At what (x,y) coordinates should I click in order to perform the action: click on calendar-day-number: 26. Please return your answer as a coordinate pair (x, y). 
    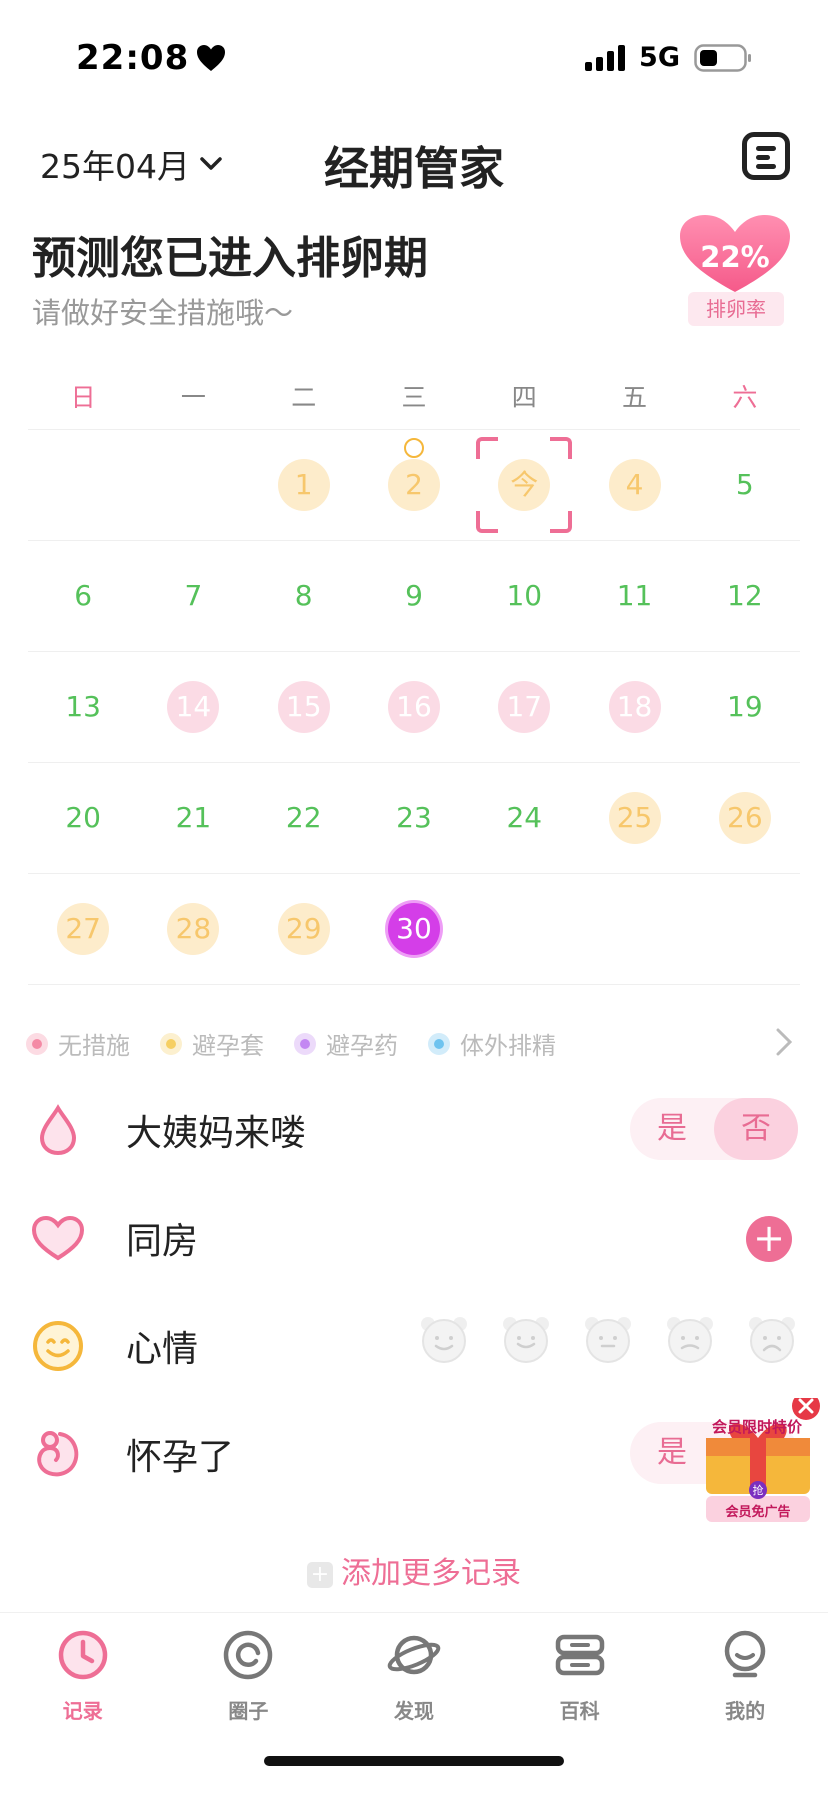
    Looking at the image, I should click on (744, 818).